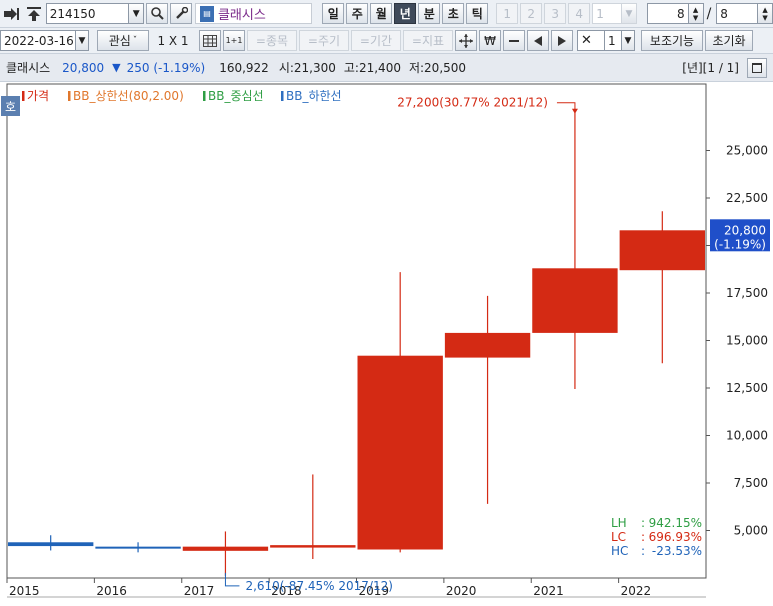 The height and width of the screenshot is (606, 773). What do you see at coordinates (428, 40) in the screenshot?
I see `indicator-button: =지표` at bounding box center [428, 40].